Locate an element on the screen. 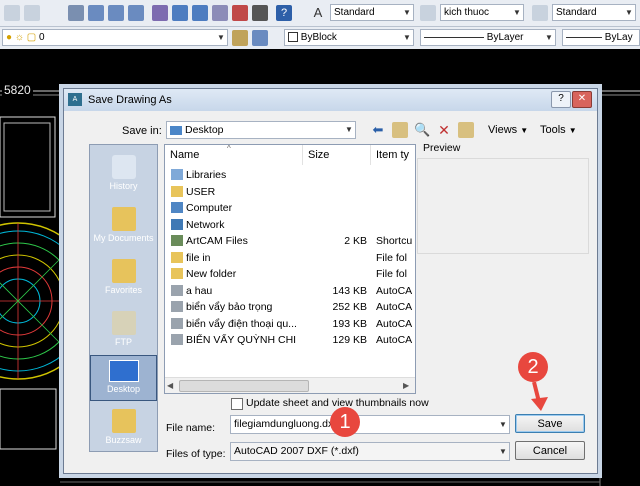 The image size is (640, 486). places-my-documents: My Documents is located at coordinates (123, 225).